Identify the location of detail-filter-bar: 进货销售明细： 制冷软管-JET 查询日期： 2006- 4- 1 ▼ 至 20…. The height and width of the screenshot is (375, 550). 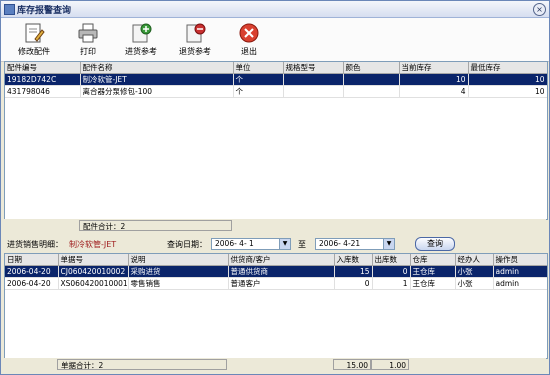
(275, 244).